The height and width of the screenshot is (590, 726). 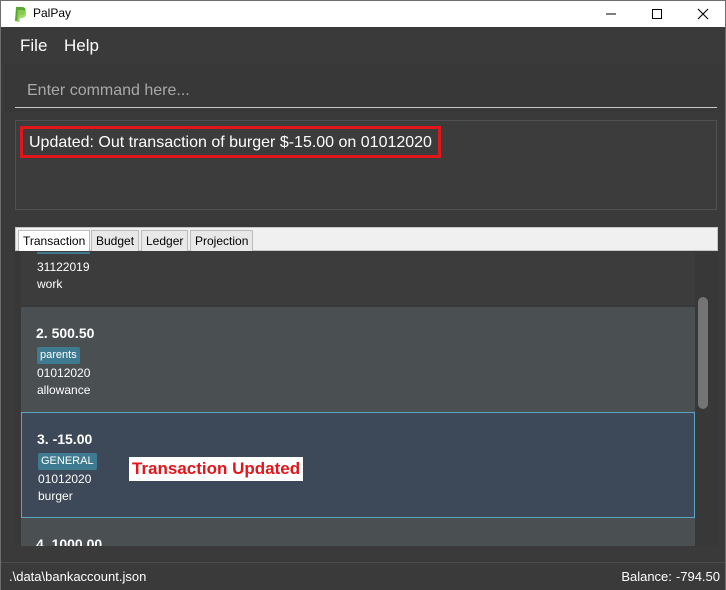 I want to click on tag-badge: parents, so click(x=58, y=355).